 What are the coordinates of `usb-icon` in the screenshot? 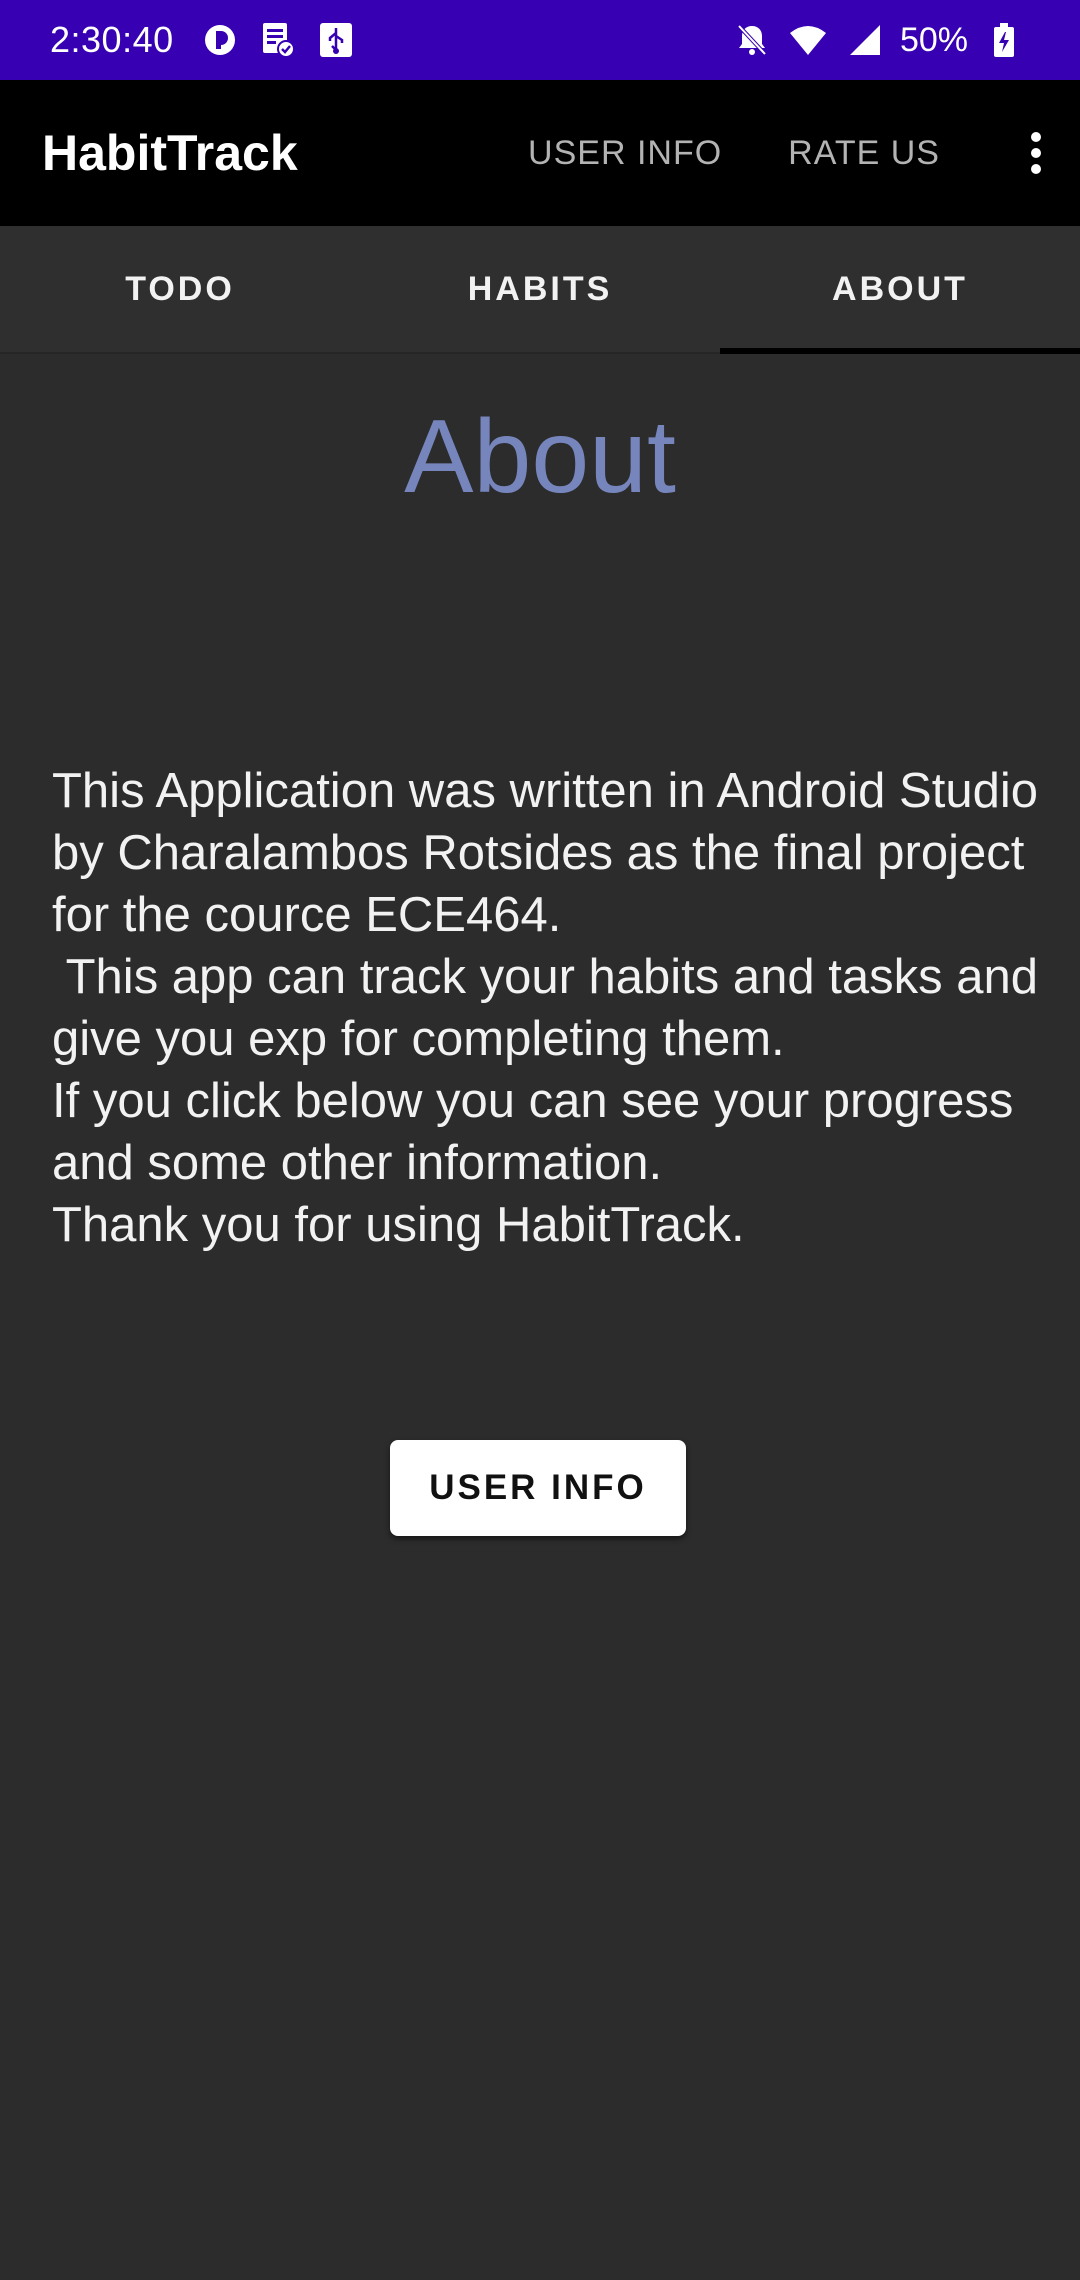 It's located at (336, 40).